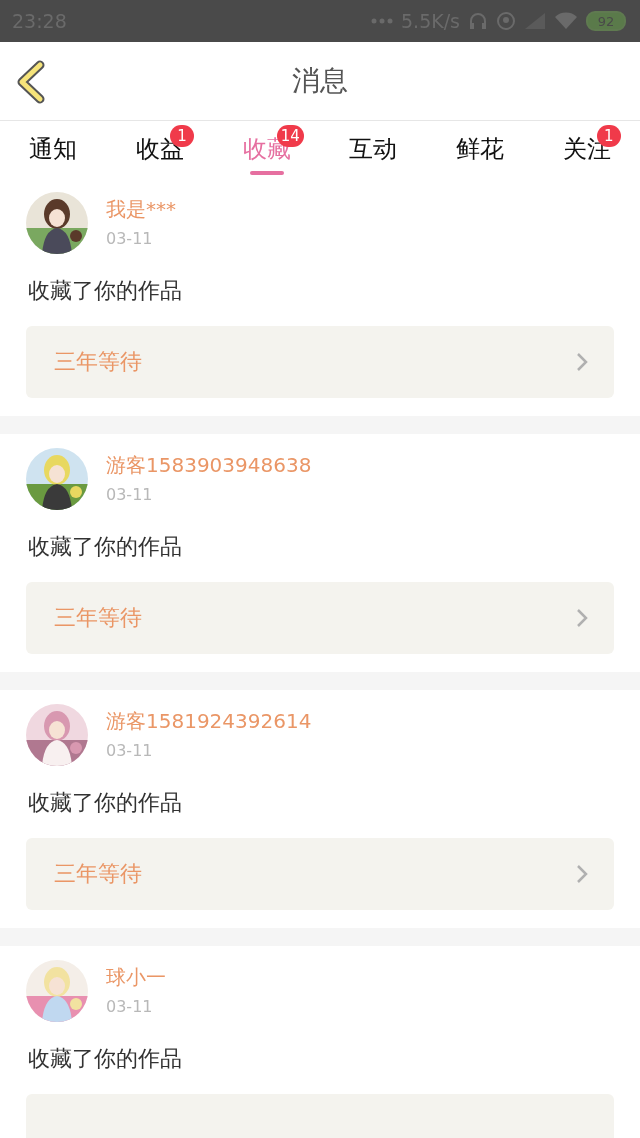 The width and height of the screenshot is (640, 1138). Describe the element at coordinates (506, 21) in the screenshot. I see `hotspot-icon` at that location.